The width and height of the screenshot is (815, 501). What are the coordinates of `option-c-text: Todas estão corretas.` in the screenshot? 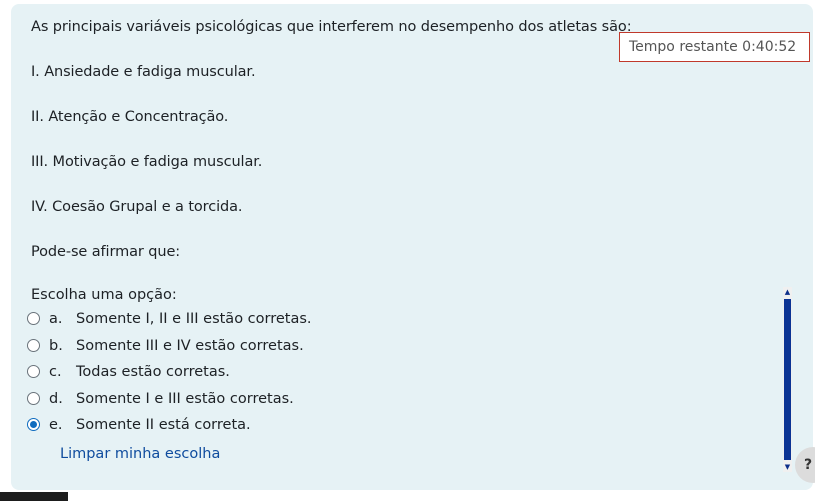 It's located at (153, 372).